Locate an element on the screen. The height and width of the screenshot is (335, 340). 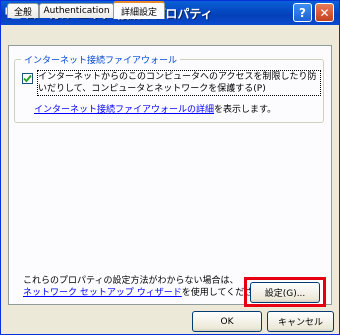
ok-button: OK is located at coordinates (227, 321).